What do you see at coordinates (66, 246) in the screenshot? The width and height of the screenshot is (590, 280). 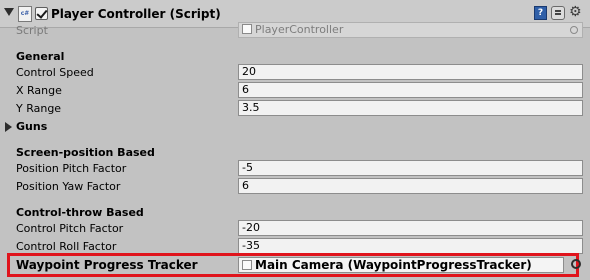 I see `control-roll-factor-label: Control Roll Factor` at bounding box center [66, 246].